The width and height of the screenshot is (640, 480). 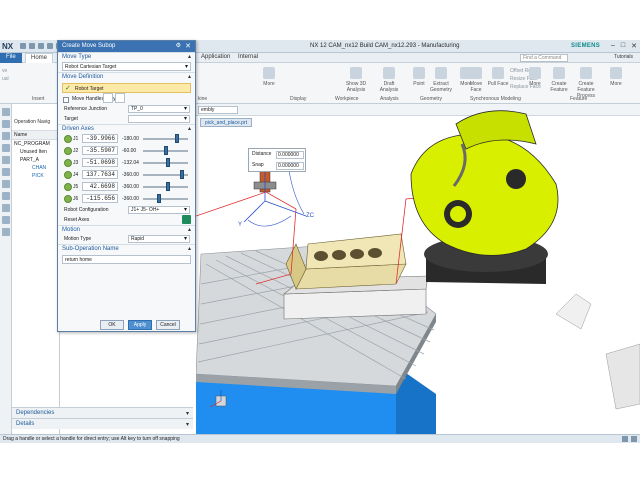 I want to click on robot-configuration-row: Robot Configuration J1+ J5- OH+, so click(x=126, y=210).